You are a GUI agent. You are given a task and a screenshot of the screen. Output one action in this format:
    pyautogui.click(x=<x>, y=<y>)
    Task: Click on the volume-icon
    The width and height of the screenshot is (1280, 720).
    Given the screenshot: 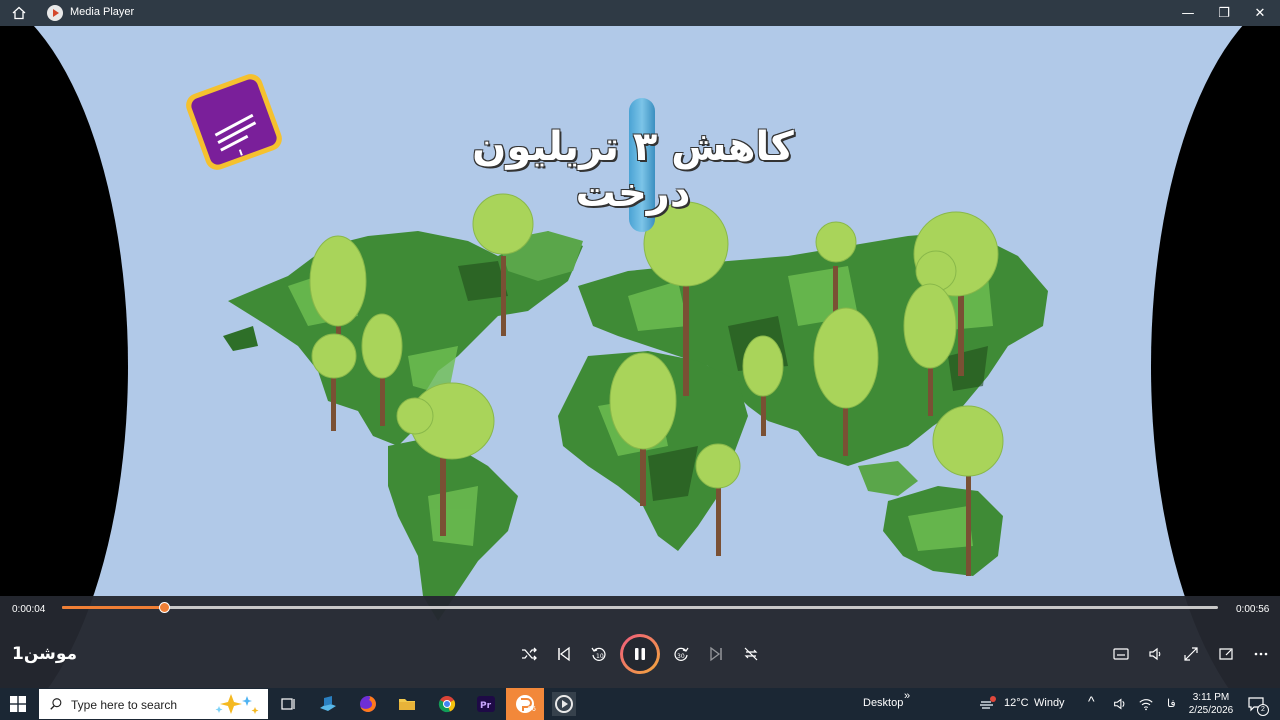 What is the action you would take?
    pyautogui.click(x=1155, y=654)
    